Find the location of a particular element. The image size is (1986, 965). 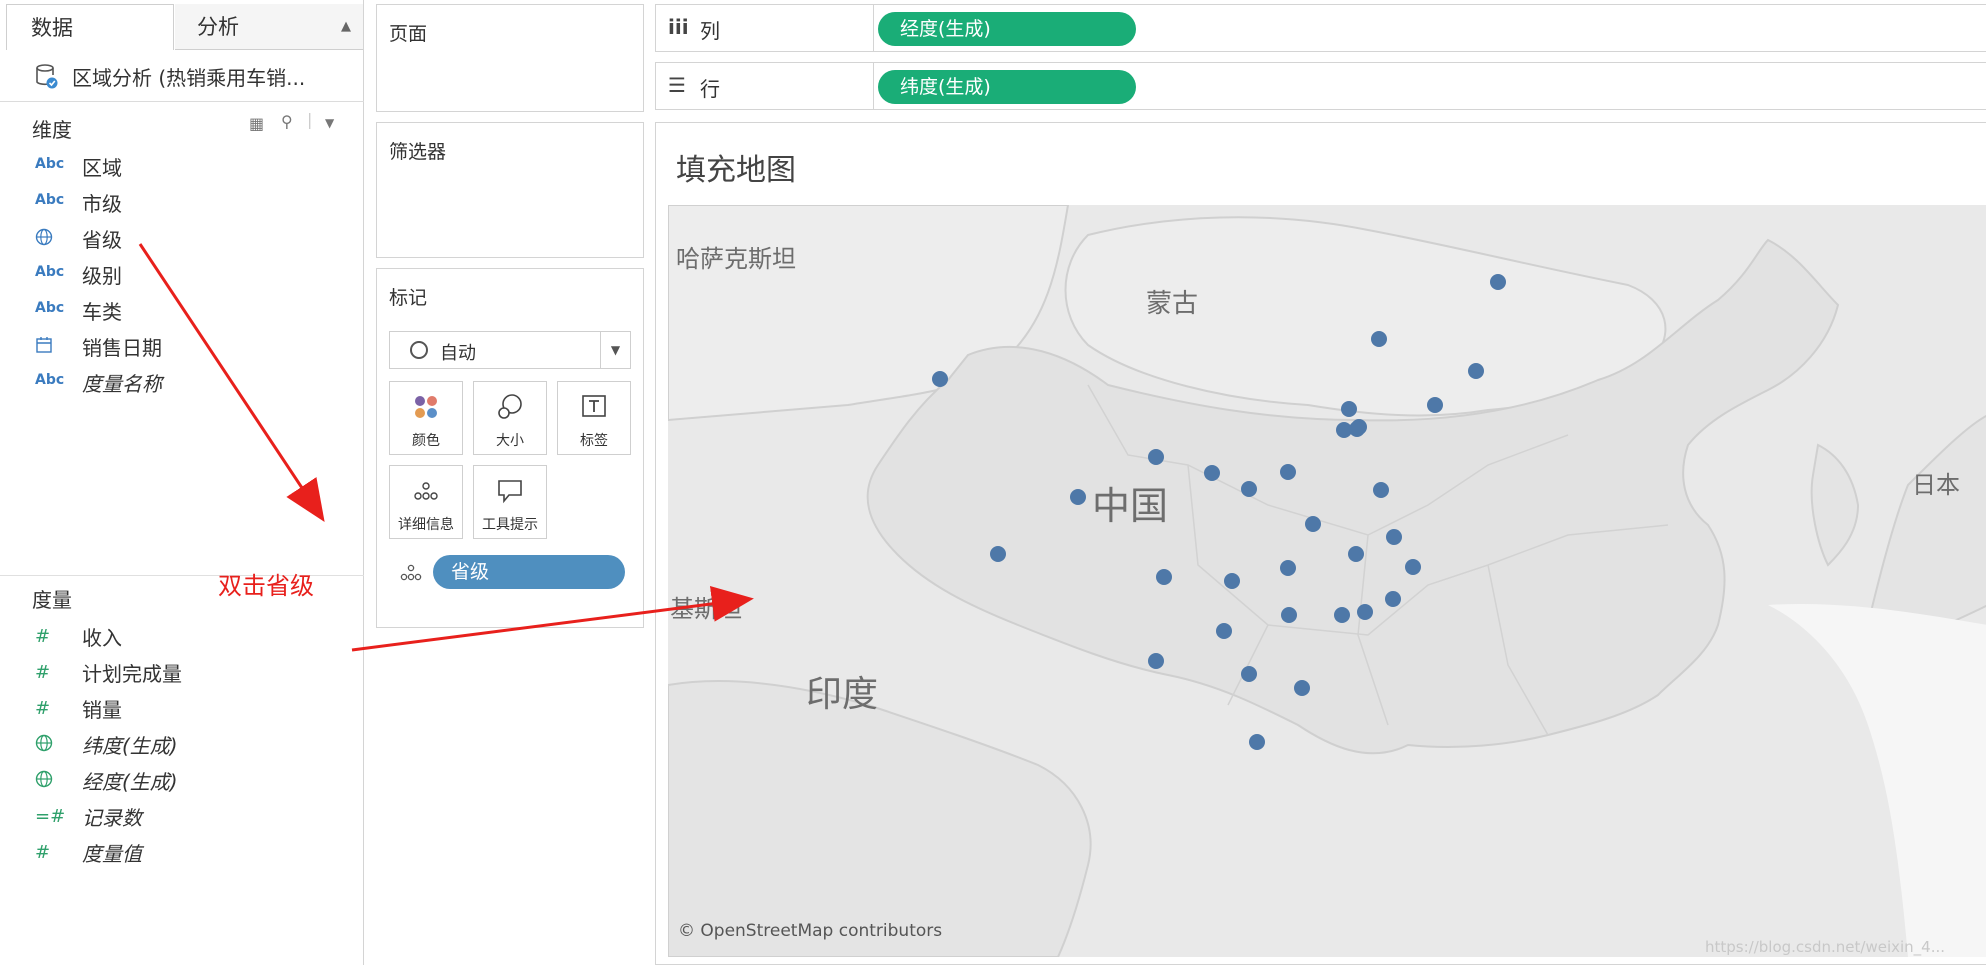

detail-button: 详细信息 is located at coordinates (426, 502).